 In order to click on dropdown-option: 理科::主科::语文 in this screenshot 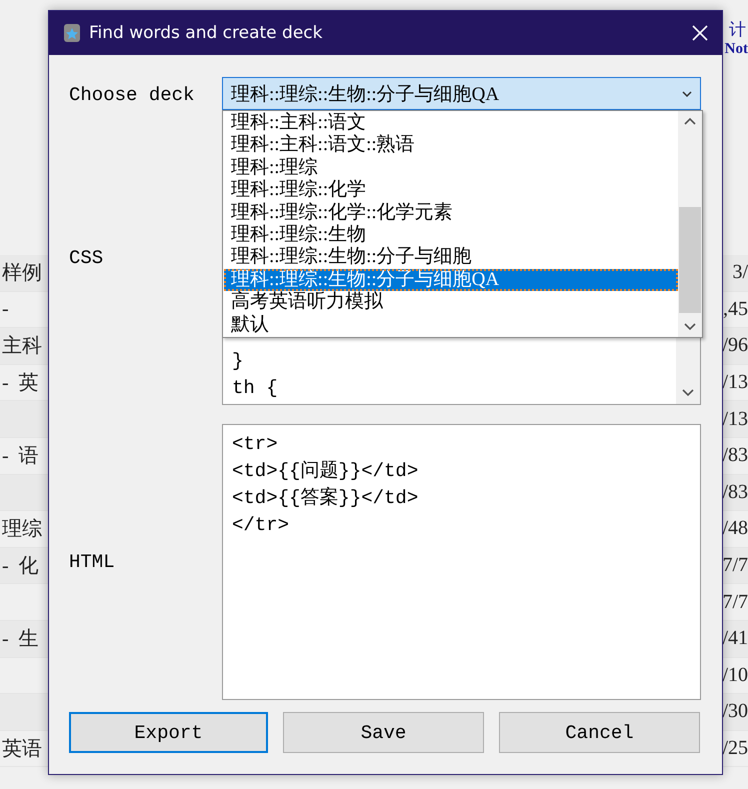, I will do `click(451, 123)`.